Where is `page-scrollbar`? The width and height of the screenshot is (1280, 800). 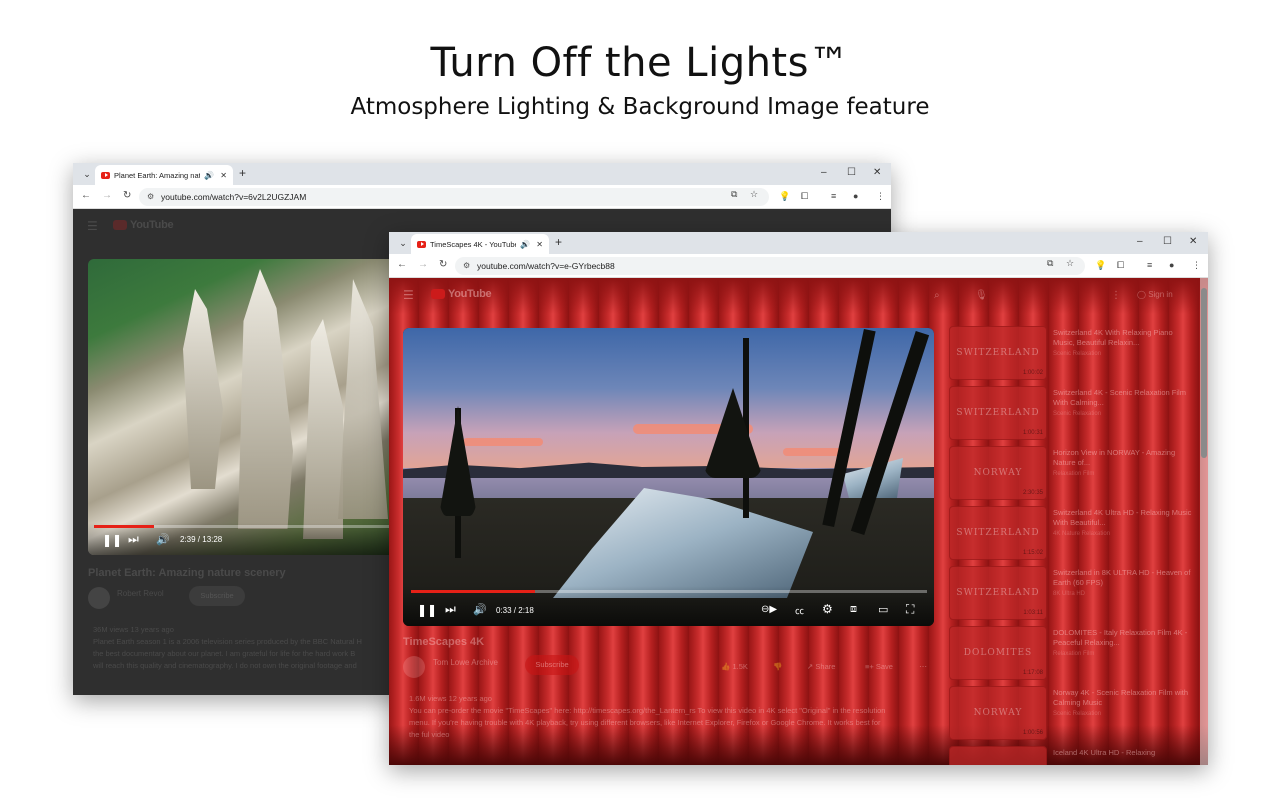
page-scrollbar is located at coordinates (1204, 521).